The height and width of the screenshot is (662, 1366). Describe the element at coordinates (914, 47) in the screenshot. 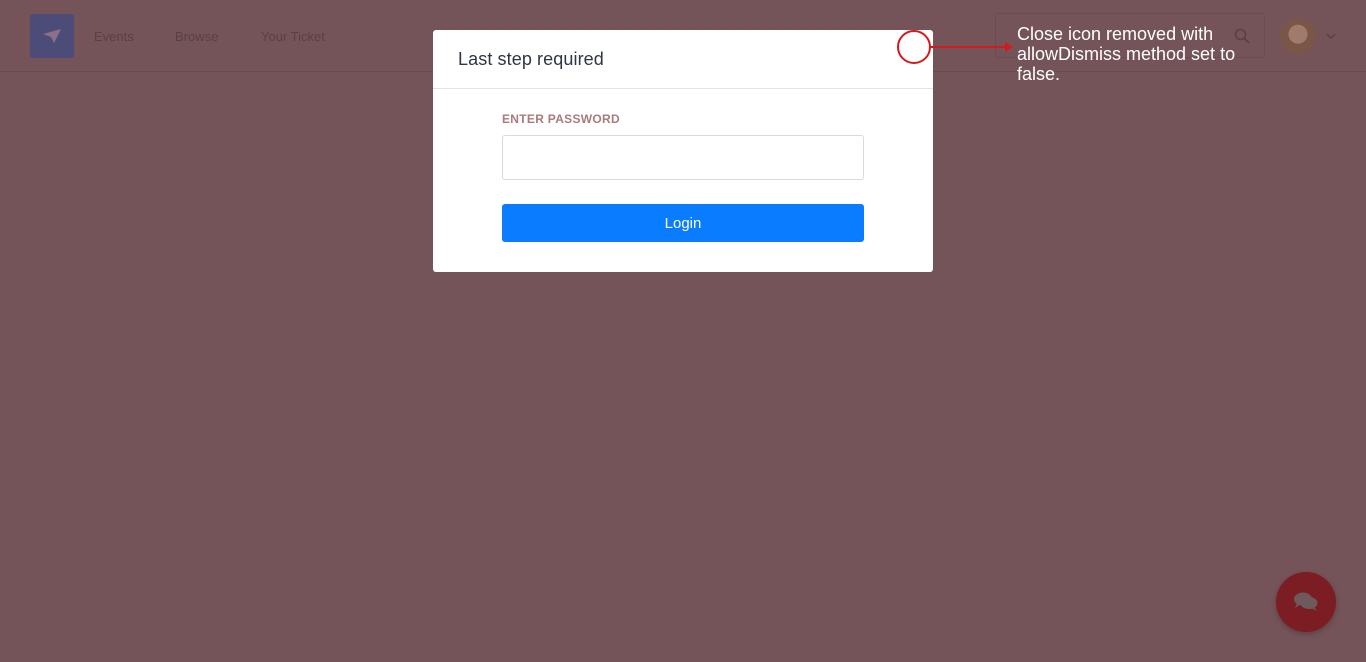

I see `annotation-circle` at that location.